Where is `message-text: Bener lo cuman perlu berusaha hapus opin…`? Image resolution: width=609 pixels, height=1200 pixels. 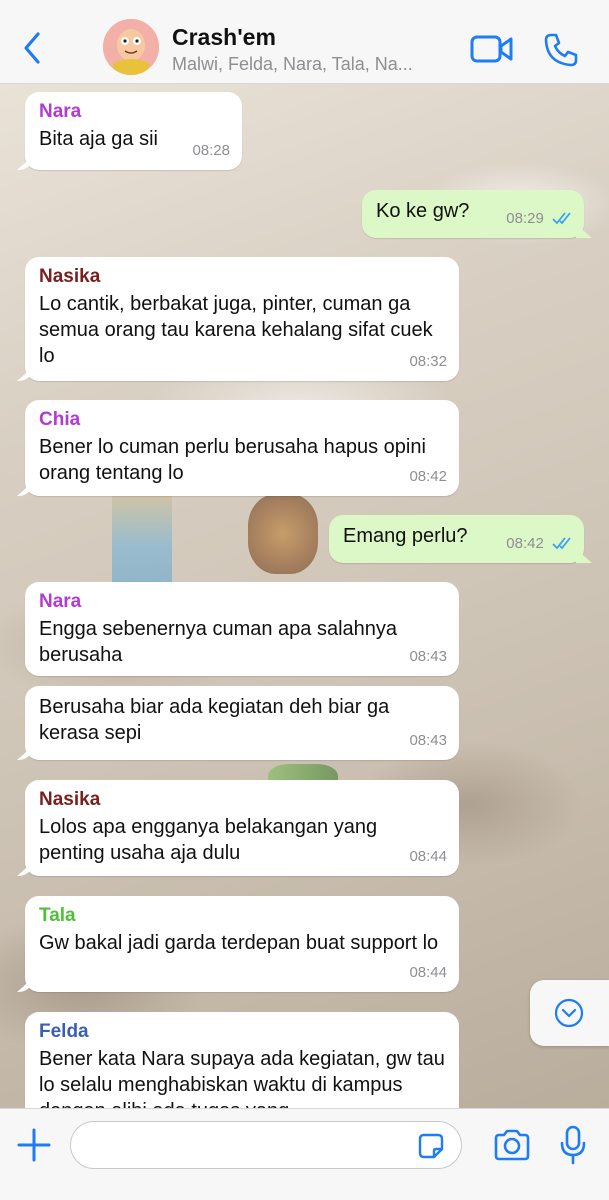 message-text: Bener lo cuman perlu berusaha hapus opin… is located at coordinates (232, 460).